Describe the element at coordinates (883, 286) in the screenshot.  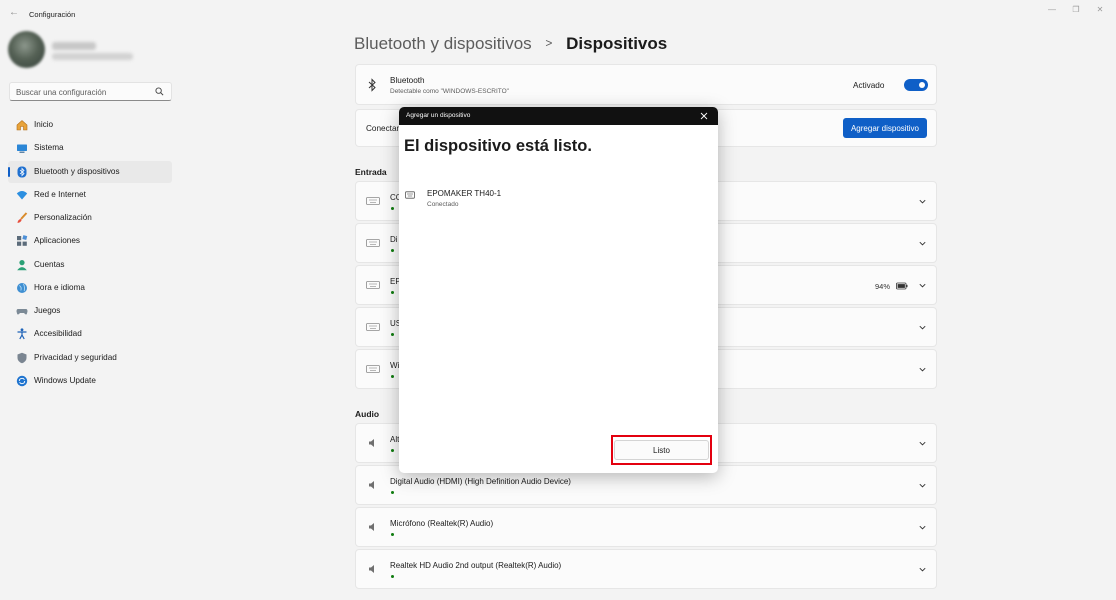
I see `battery-percentage: 94%` at that location.